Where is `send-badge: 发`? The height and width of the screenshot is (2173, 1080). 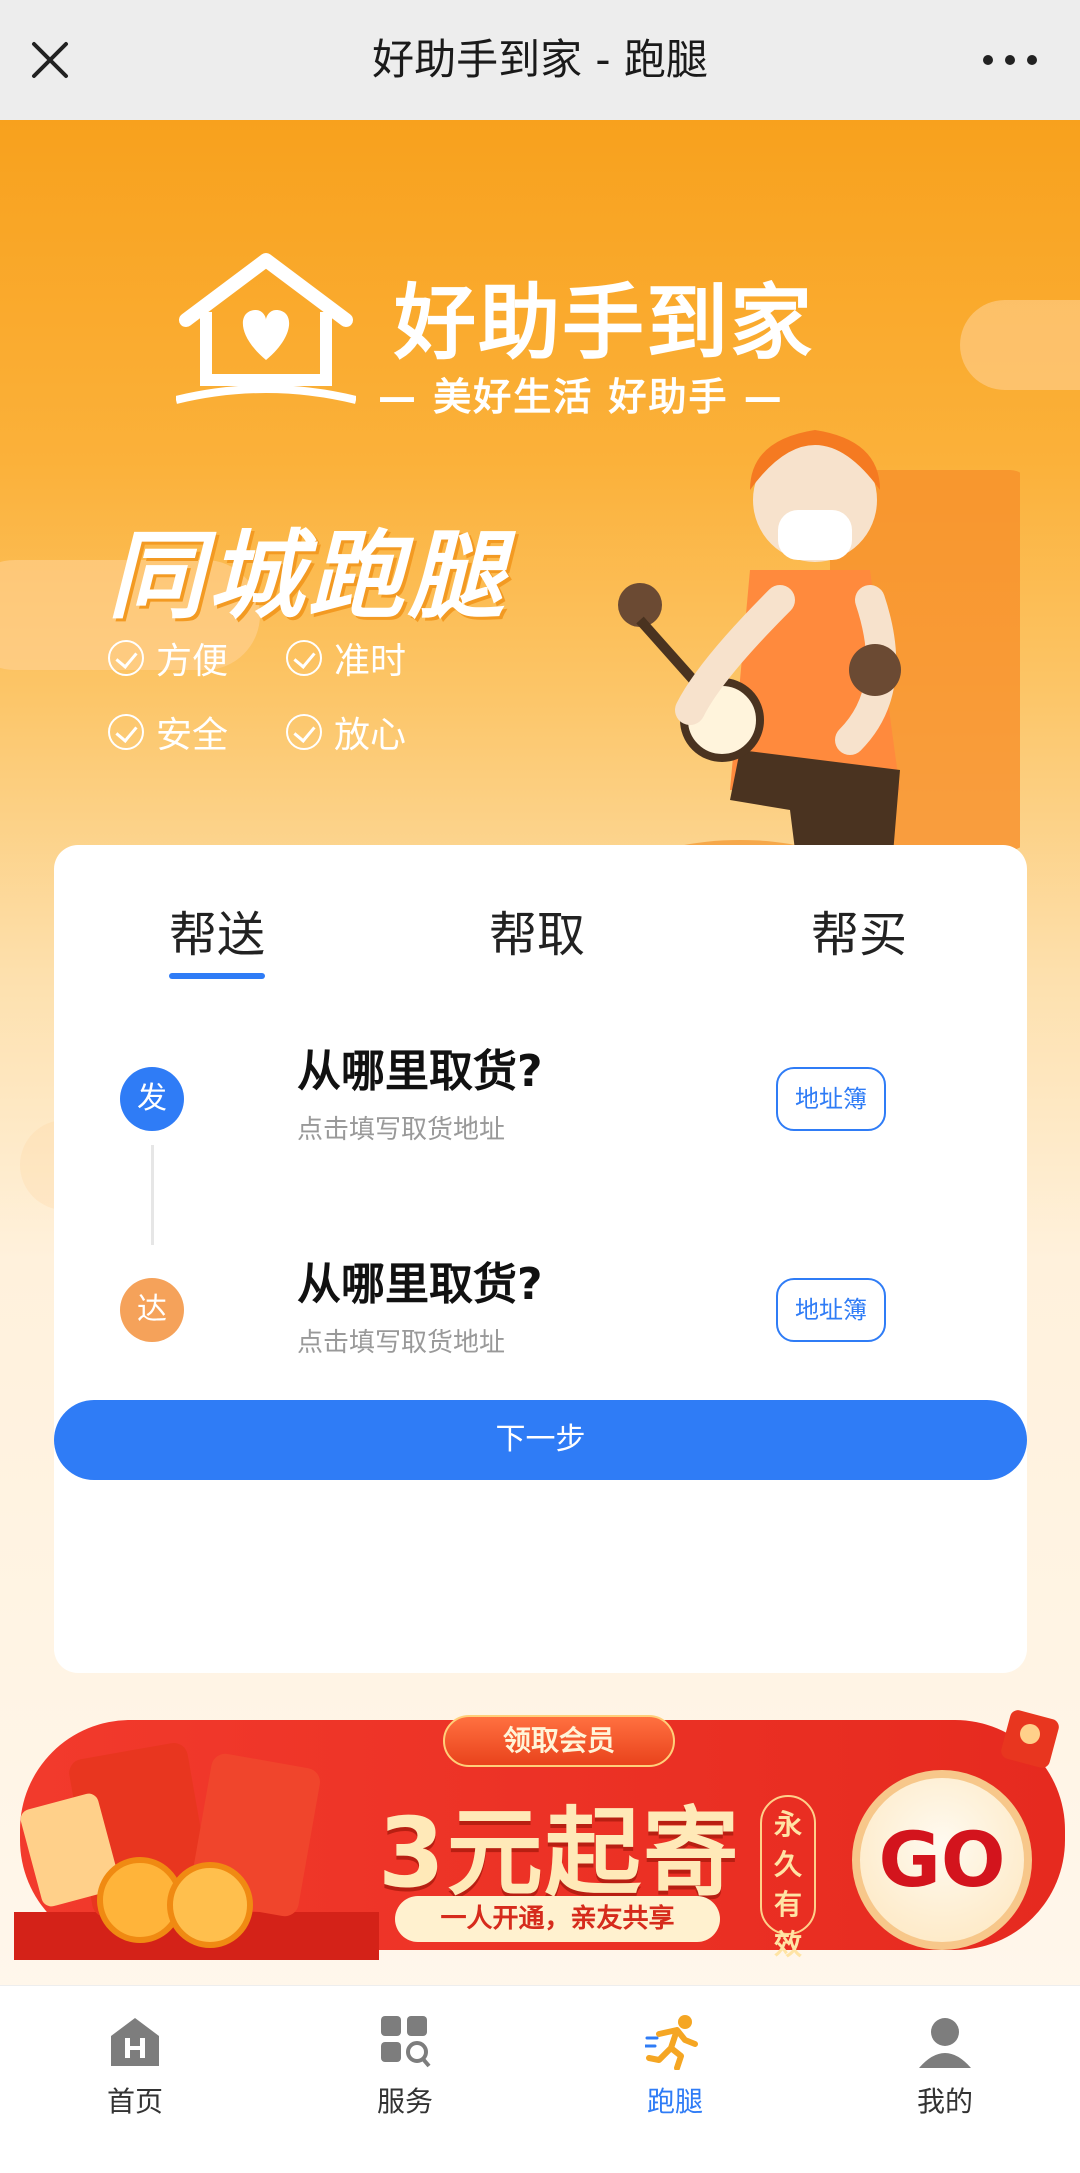 send-badge: 发 is located at coordinates (152, 1099).